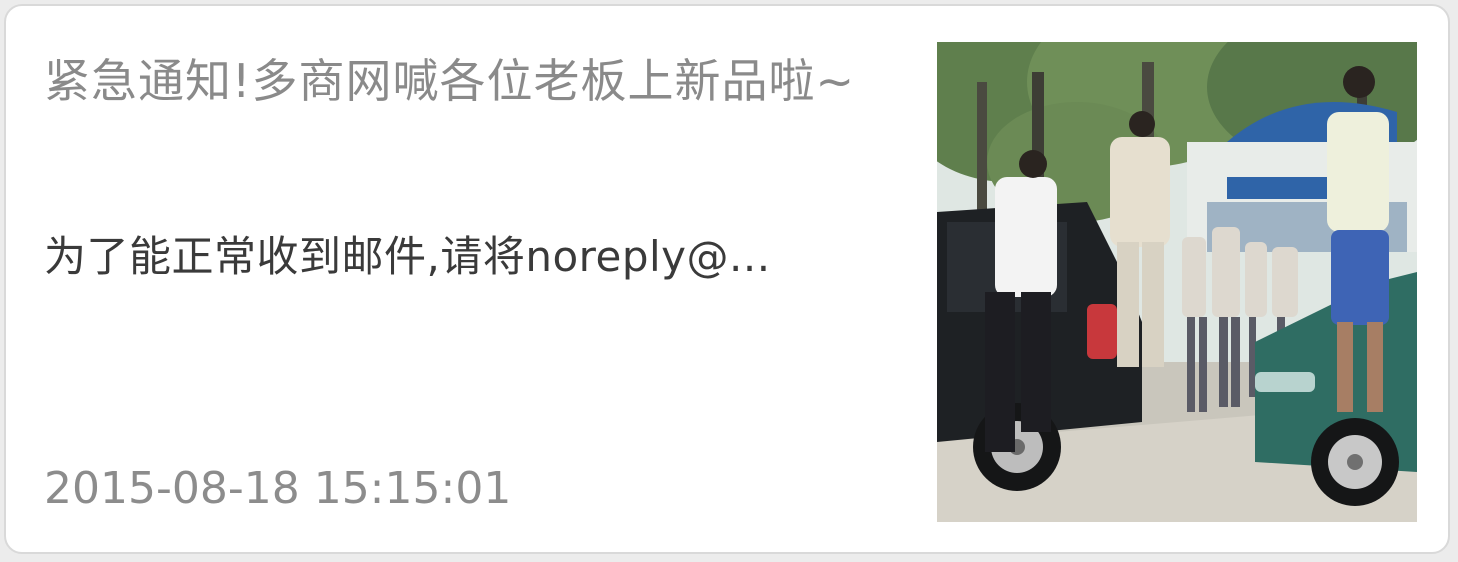 The width and height of the screenshot is (1458, 562). Describe the element at coordinates (278, 488) in the screenshot. I see `news-timestamp: 2015-08-18 15:15:01` at that location.